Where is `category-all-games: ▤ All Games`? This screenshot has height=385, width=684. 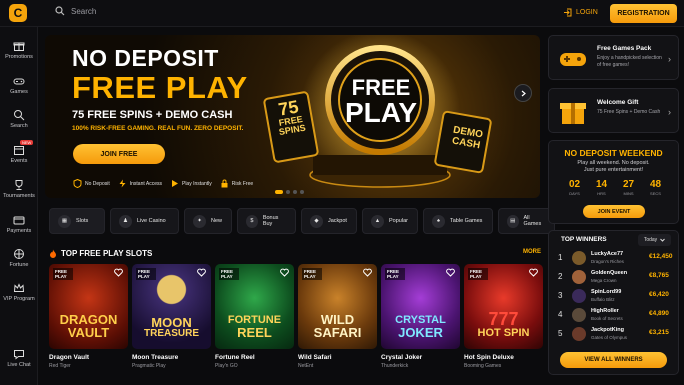 category-all-games: ▤ All Games is located at coordinates (526, 221).